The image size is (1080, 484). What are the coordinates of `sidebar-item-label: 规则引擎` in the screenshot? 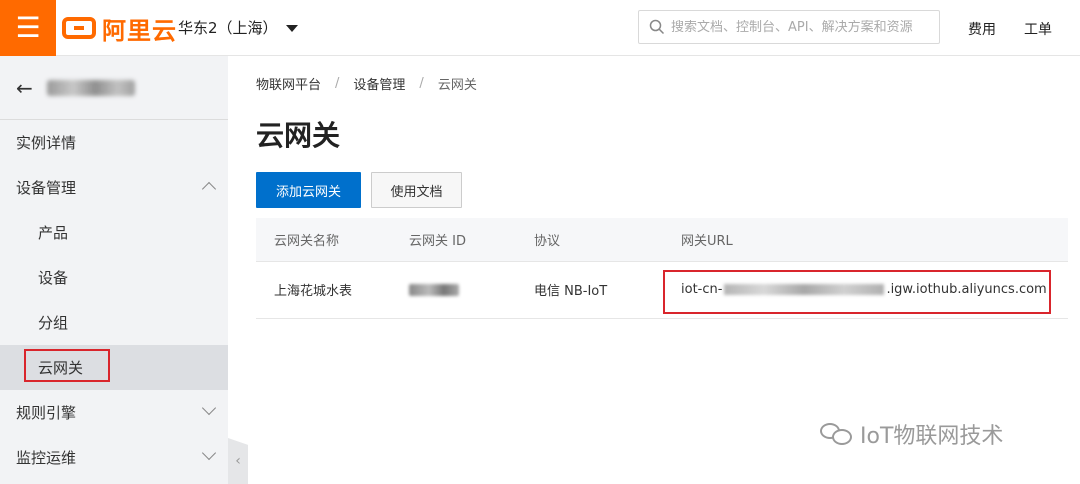 It's located at (46, 413).